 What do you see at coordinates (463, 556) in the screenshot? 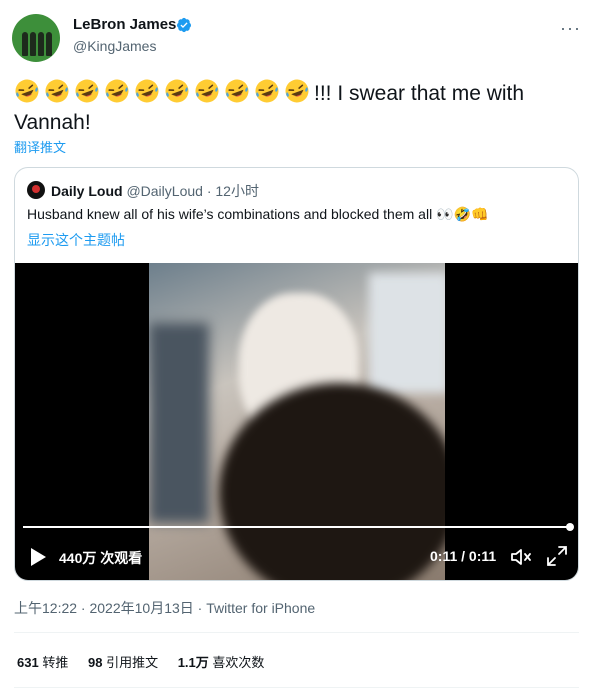
I see `video-time: 0:11 / 0:11` at bounding box center [463, 556].